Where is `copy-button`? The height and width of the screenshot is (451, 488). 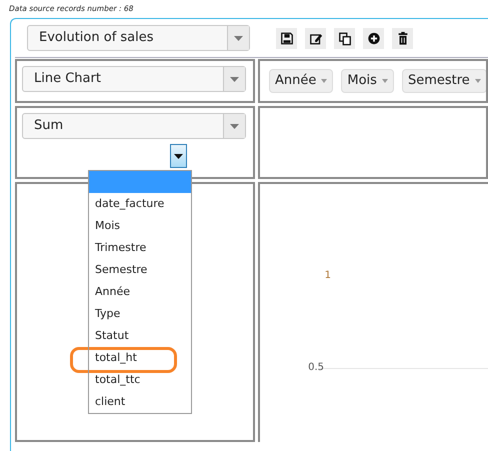
copy-button is located at coordinates (344, 38).